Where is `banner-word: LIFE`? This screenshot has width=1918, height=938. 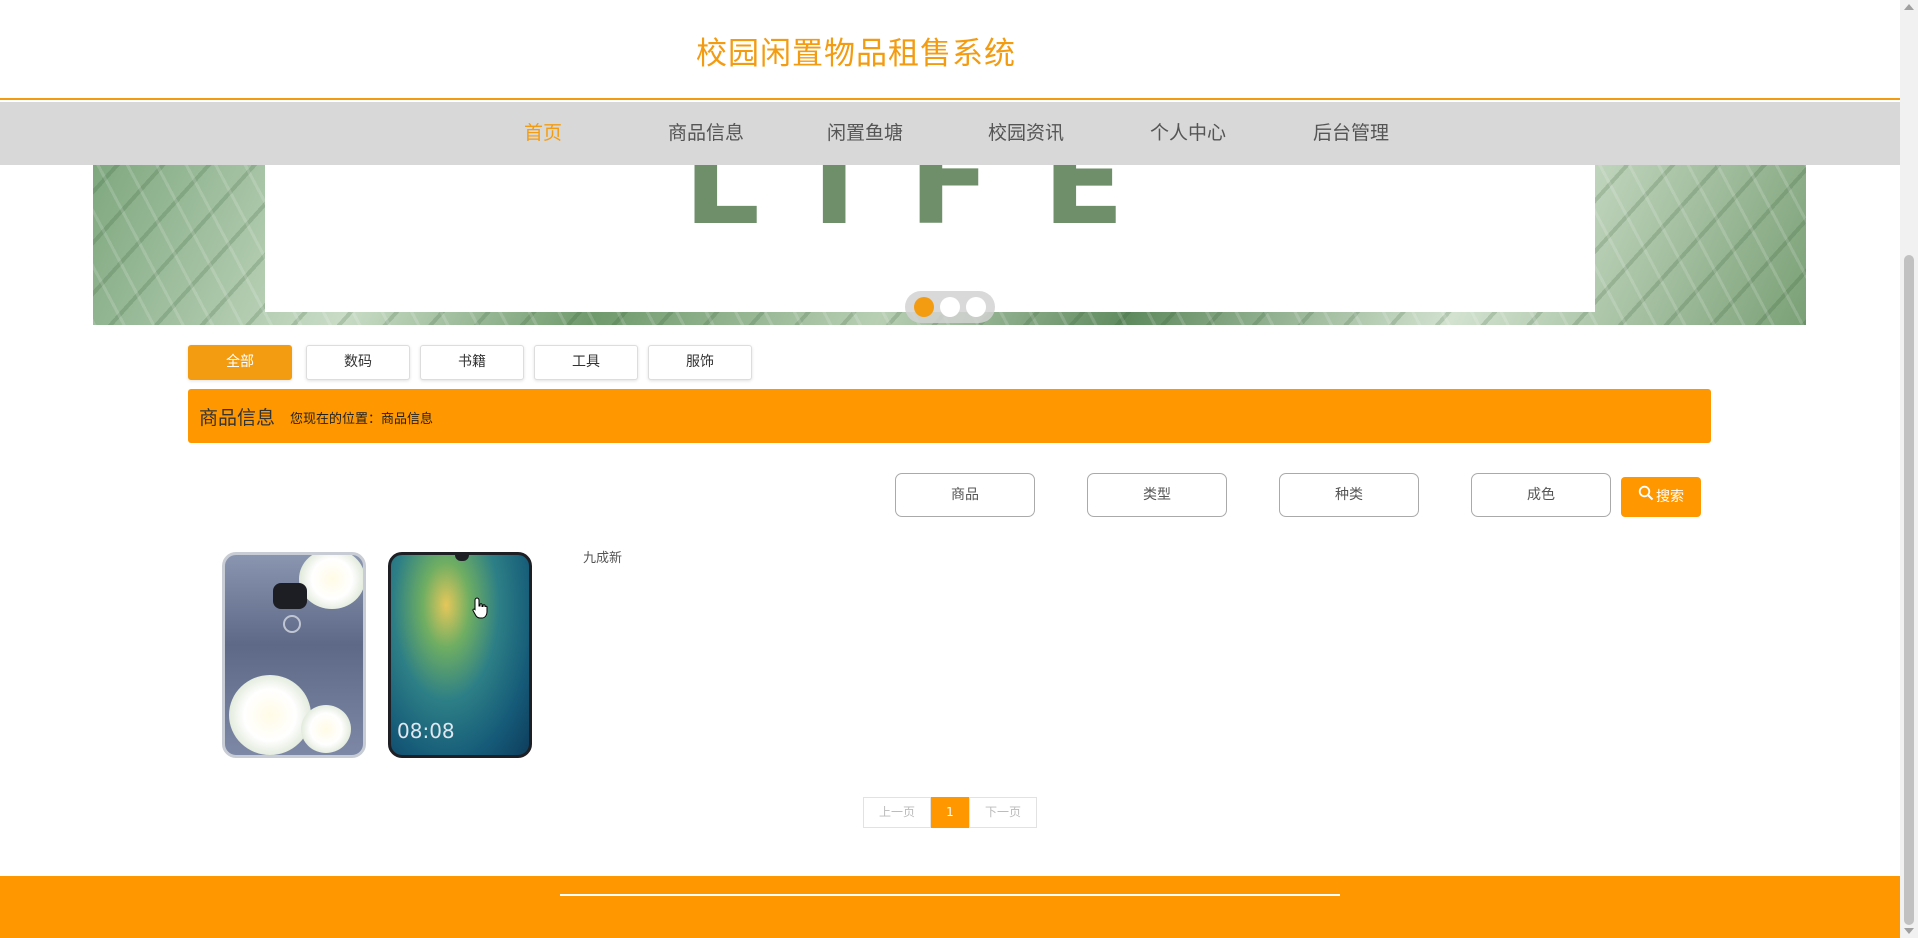 banner-word: LIFE is located at coordinates (930, 208).